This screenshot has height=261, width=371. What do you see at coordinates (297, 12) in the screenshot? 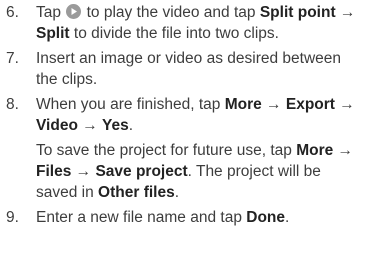
I see `split-point-term: Split point` at bounding box center [297, 12].